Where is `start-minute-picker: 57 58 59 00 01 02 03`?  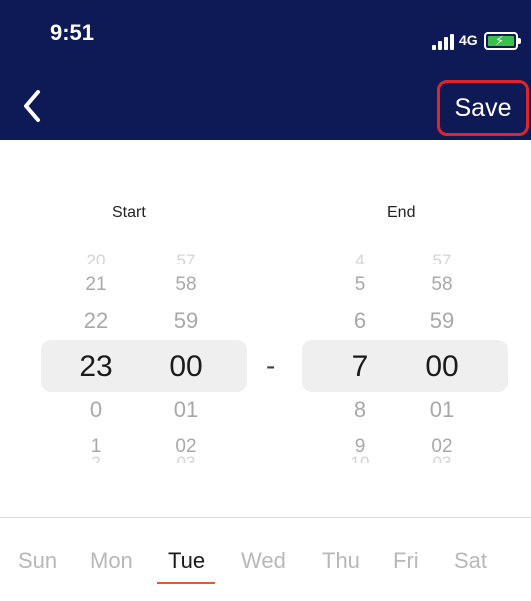 start-minute-picker: 57 58 59 00 01 02 03 is located at coordinates (186, 356).